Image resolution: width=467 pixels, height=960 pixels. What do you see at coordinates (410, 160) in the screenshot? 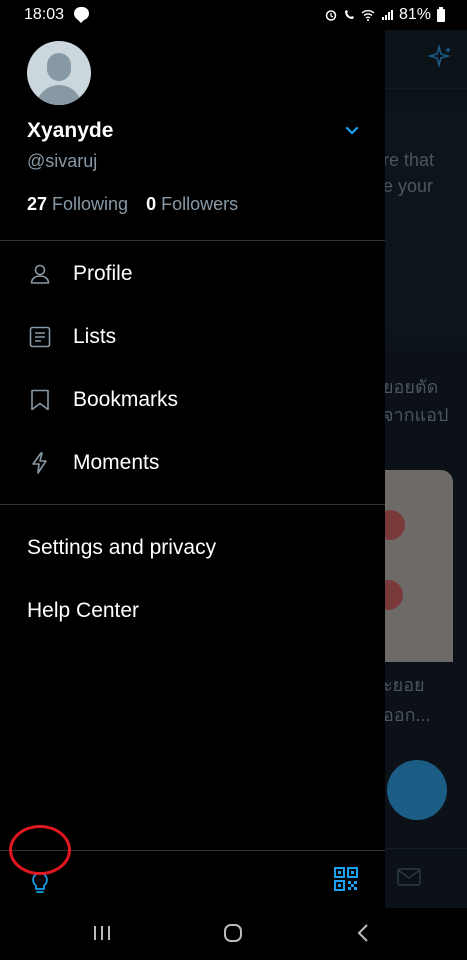
I see `background-text: re that` at bounding box center [410, 160].